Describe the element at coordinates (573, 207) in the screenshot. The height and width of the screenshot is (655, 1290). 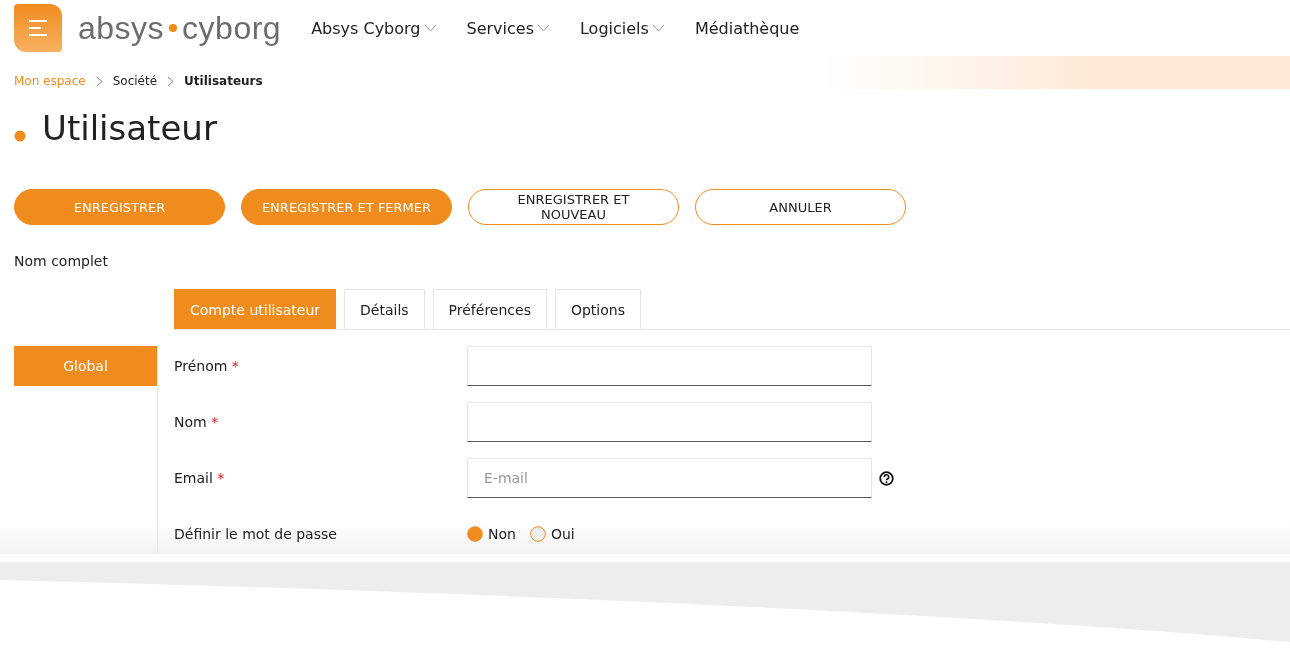
I see `action-button: ENREGISTRER ET NOUVEAU` at that location.